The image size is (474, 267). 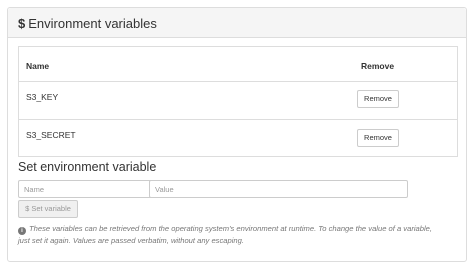 I want to click on table-header-row: Name Remove, so click(x=238, y=64).